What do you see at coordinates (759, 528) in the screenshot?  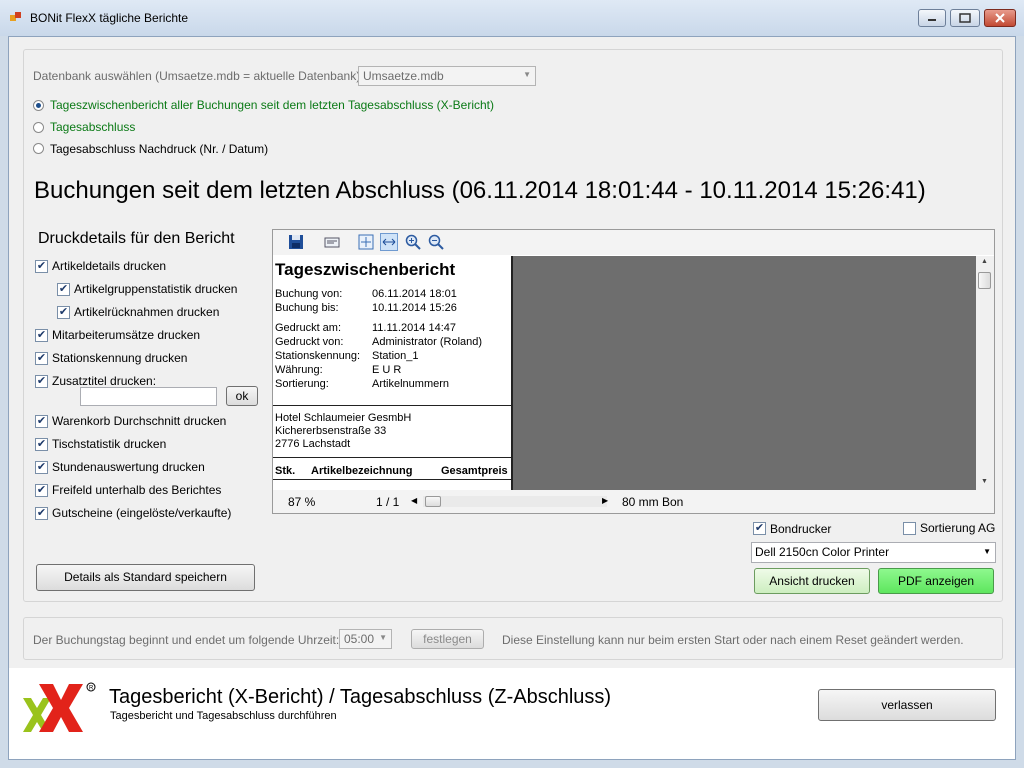 I see `checkbox-bondrucker: ✔` at bounding box center [759, 528].